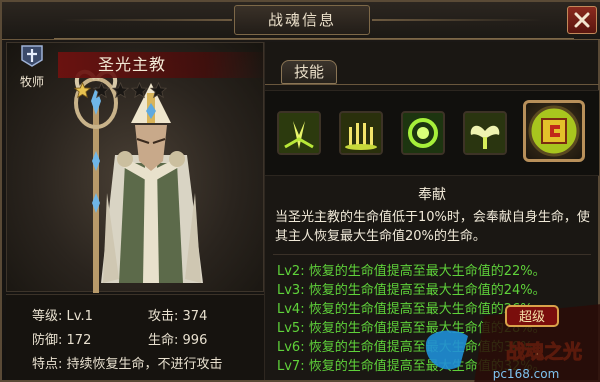  I want to click on wings-icon, so click(485, 133).